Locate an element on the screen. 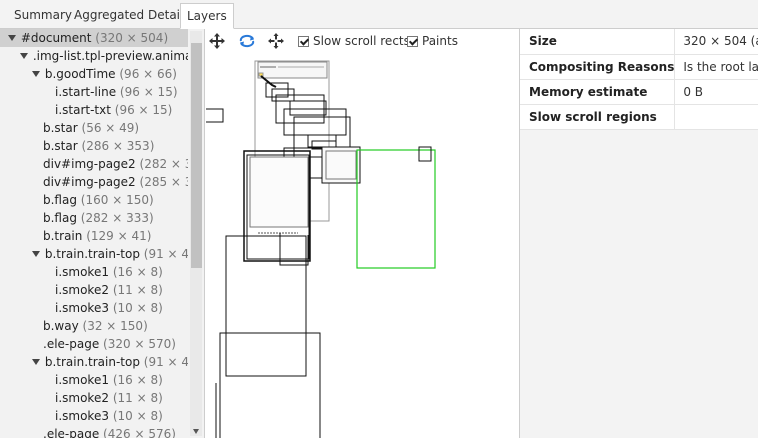 This screenshot has width=758, height=438. tree-row: b.star (56 × 49) is located at coordinates (94, 128).